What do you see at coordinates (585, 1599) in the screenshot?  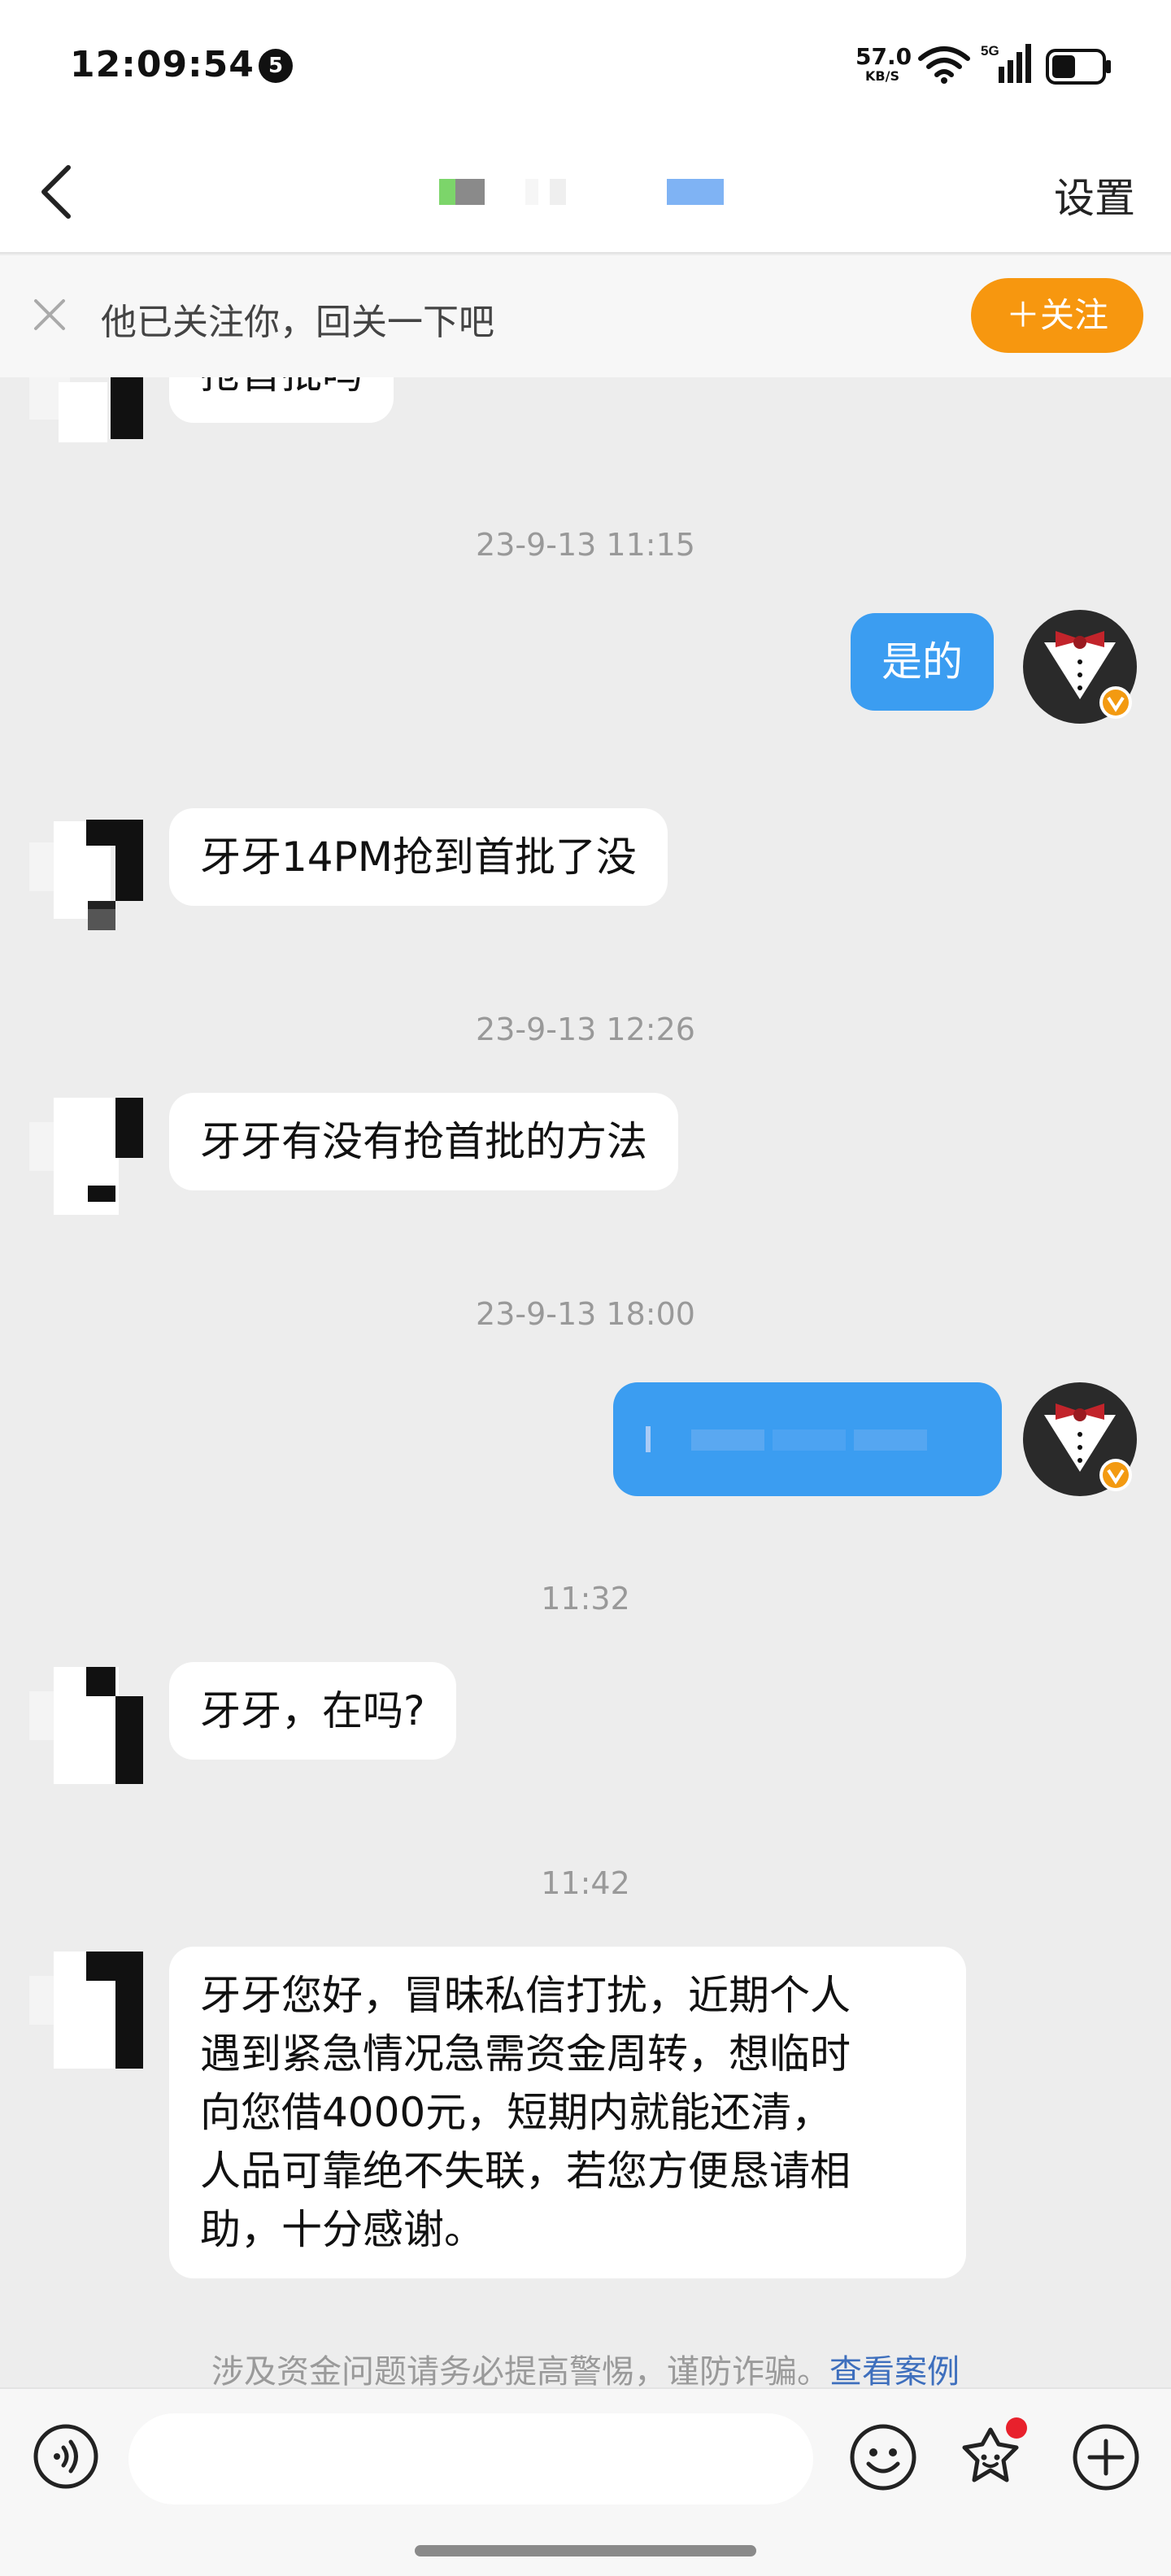 I see `message-timestamp: 11:32` at bounding box center [585, 1599].